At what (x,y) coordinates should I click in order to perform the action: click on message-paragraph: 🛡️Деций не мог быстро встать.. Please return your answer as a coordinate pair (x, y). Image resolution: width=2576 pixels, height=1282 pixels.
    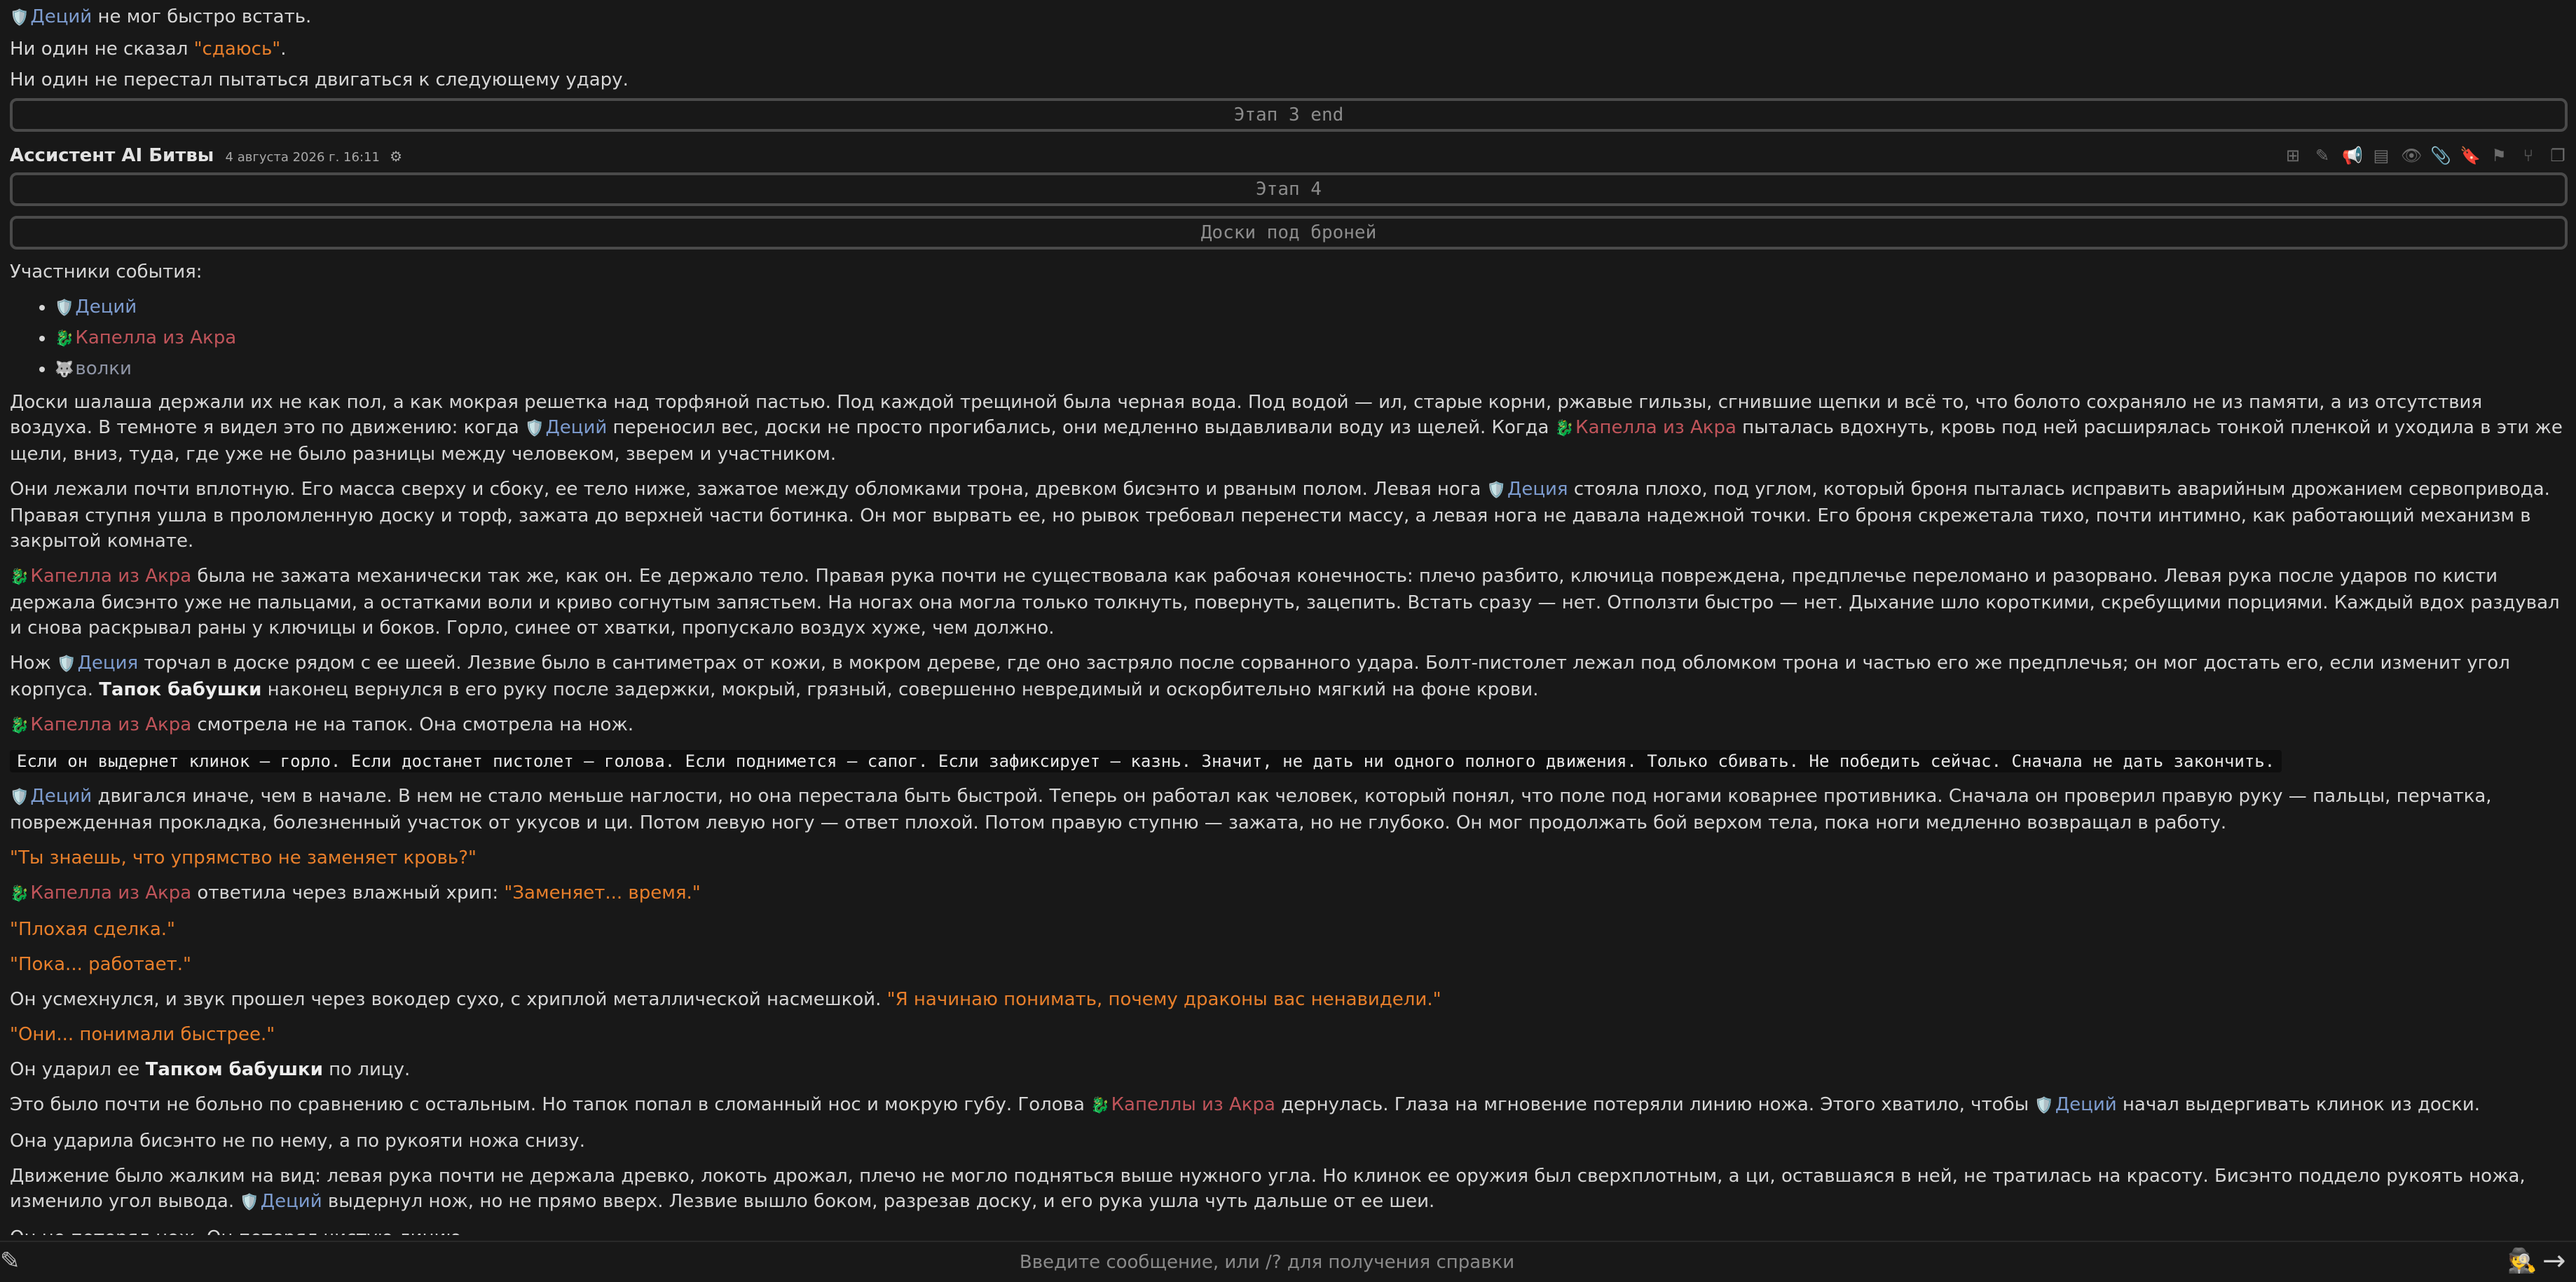
    Looking at the image, I should click on (161, 16).